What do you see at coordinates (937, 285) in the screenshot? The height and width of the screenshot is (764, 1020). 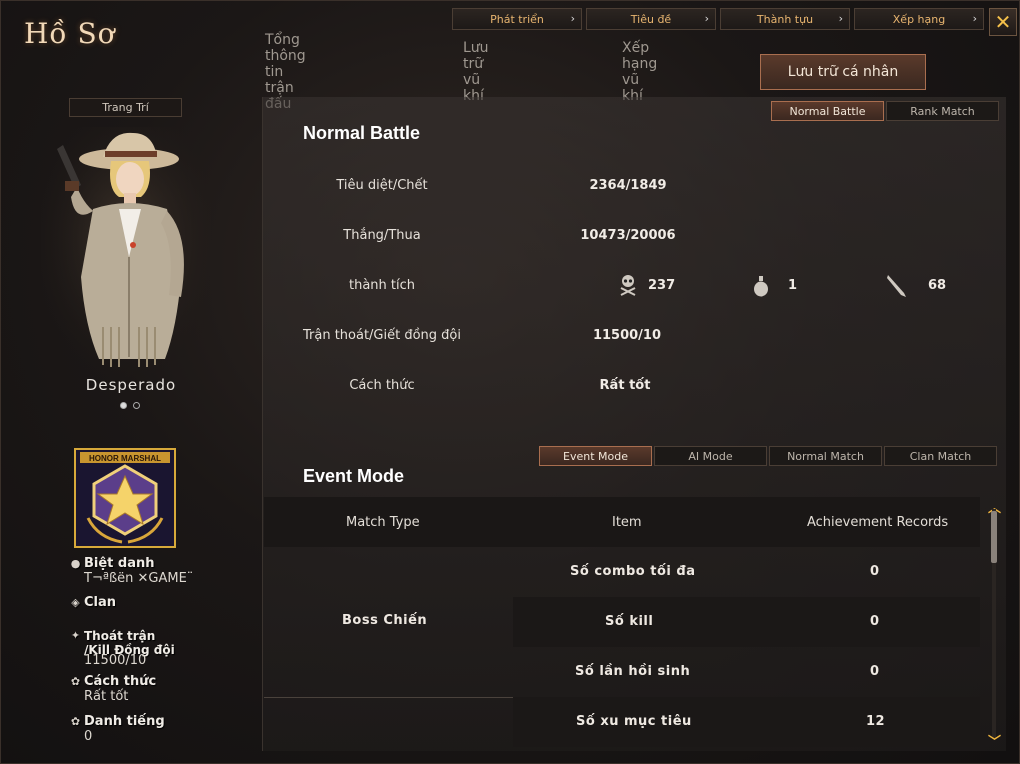 I see `knife-achievement-value: 68` at bounding box center [937, 285].